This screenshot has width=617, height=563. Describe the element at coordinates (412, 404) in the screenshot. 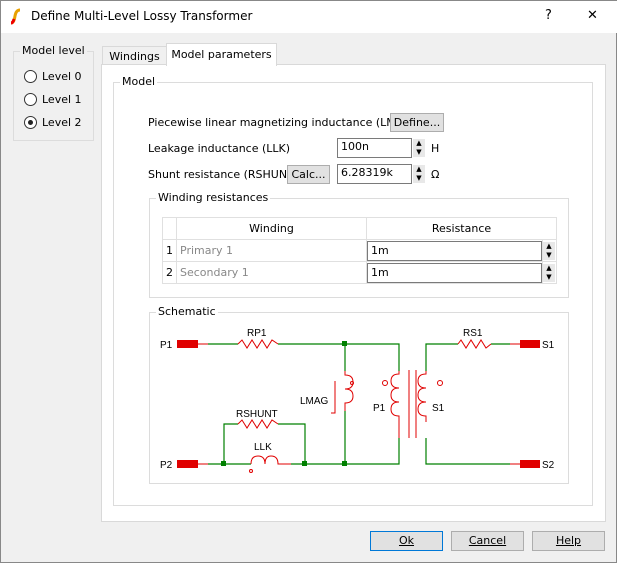

I see `transformer-core` at that location.